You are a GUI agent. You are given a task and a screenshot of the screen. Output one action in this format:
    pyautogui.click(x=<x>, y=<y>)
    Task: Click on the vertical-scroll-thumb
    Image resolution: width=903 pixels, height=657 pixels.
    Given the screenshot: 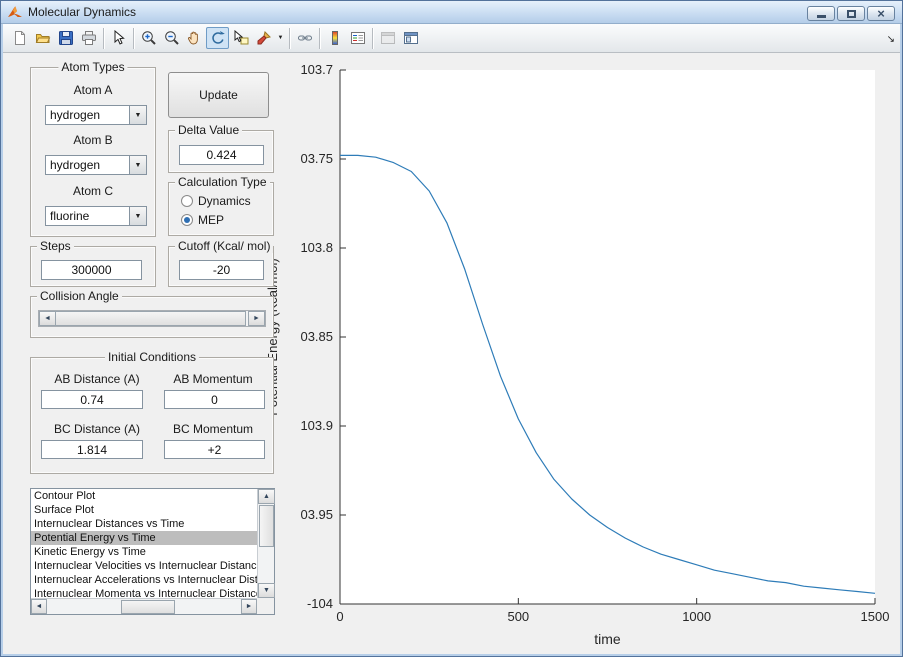 What is the action you would take?
    pyautogui.click(x=266, y=526)
    